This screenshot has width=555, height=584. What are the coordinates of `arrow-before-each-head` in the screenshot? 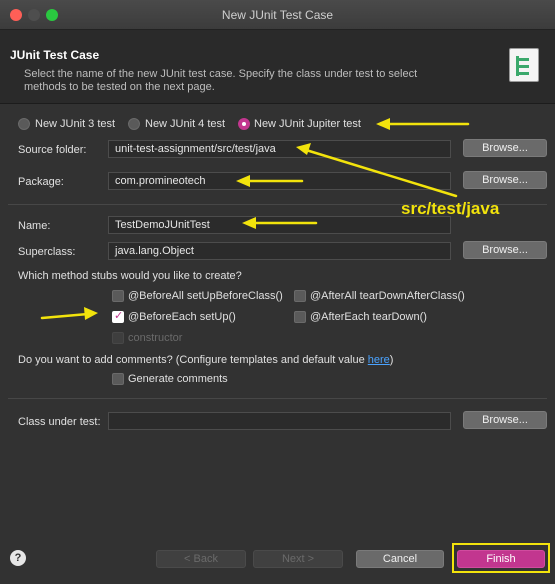 It's located at (91, 313).